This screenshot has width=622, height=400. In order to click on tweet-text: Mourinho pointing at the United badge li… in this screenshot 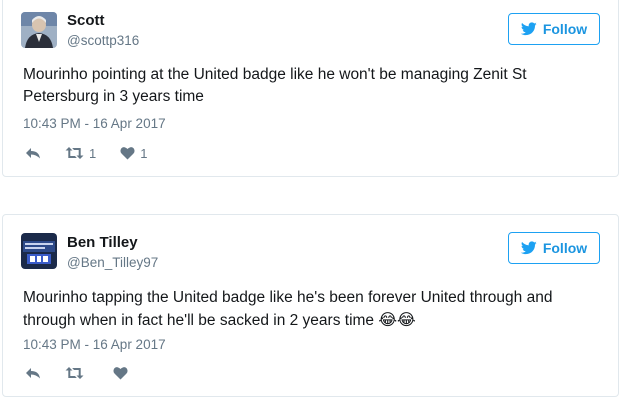, I will do `click(275, 85)`.